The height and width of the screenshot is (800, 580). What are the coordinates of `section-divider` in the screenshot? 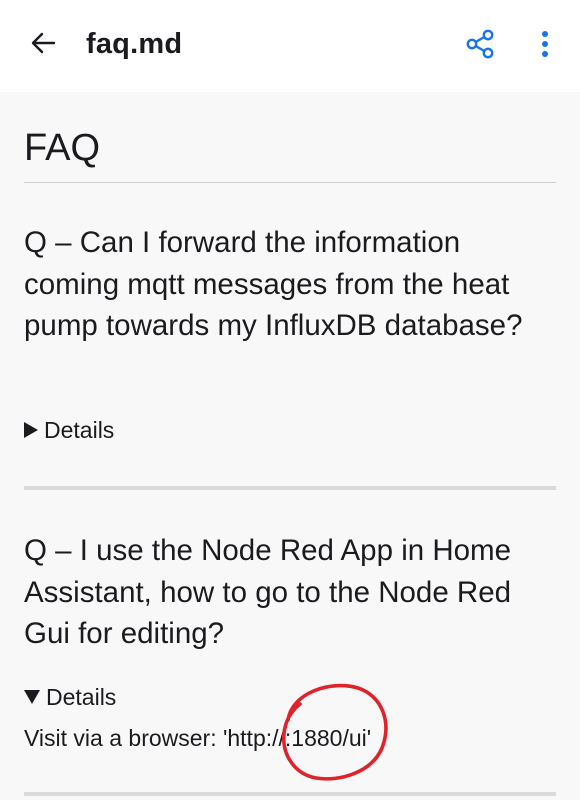 It's located at (290, 488).